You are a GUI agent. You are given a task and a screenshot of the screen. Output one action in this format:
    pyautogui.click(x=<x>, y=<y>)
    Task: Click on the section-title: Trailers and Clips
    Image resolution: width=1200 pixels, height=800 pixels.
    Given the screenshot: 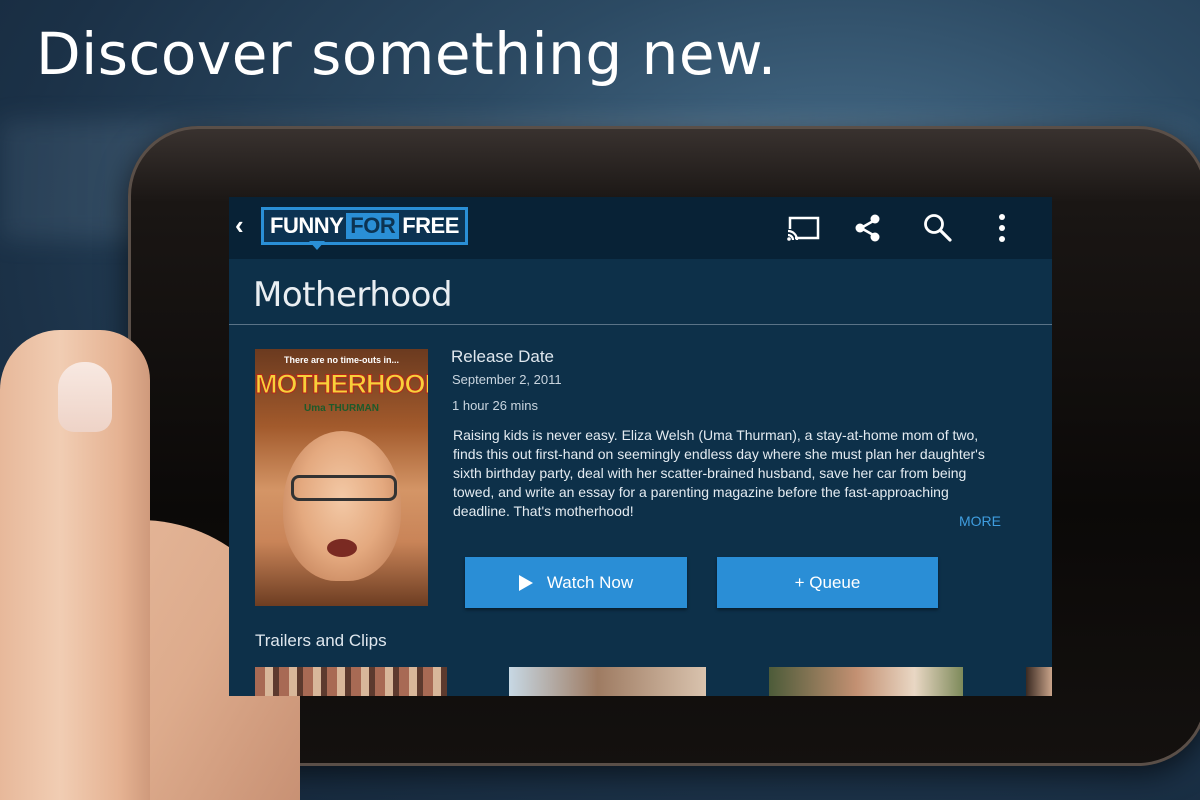 What is the action you would take?
    pyautogui.click(x=321, y=640)
    